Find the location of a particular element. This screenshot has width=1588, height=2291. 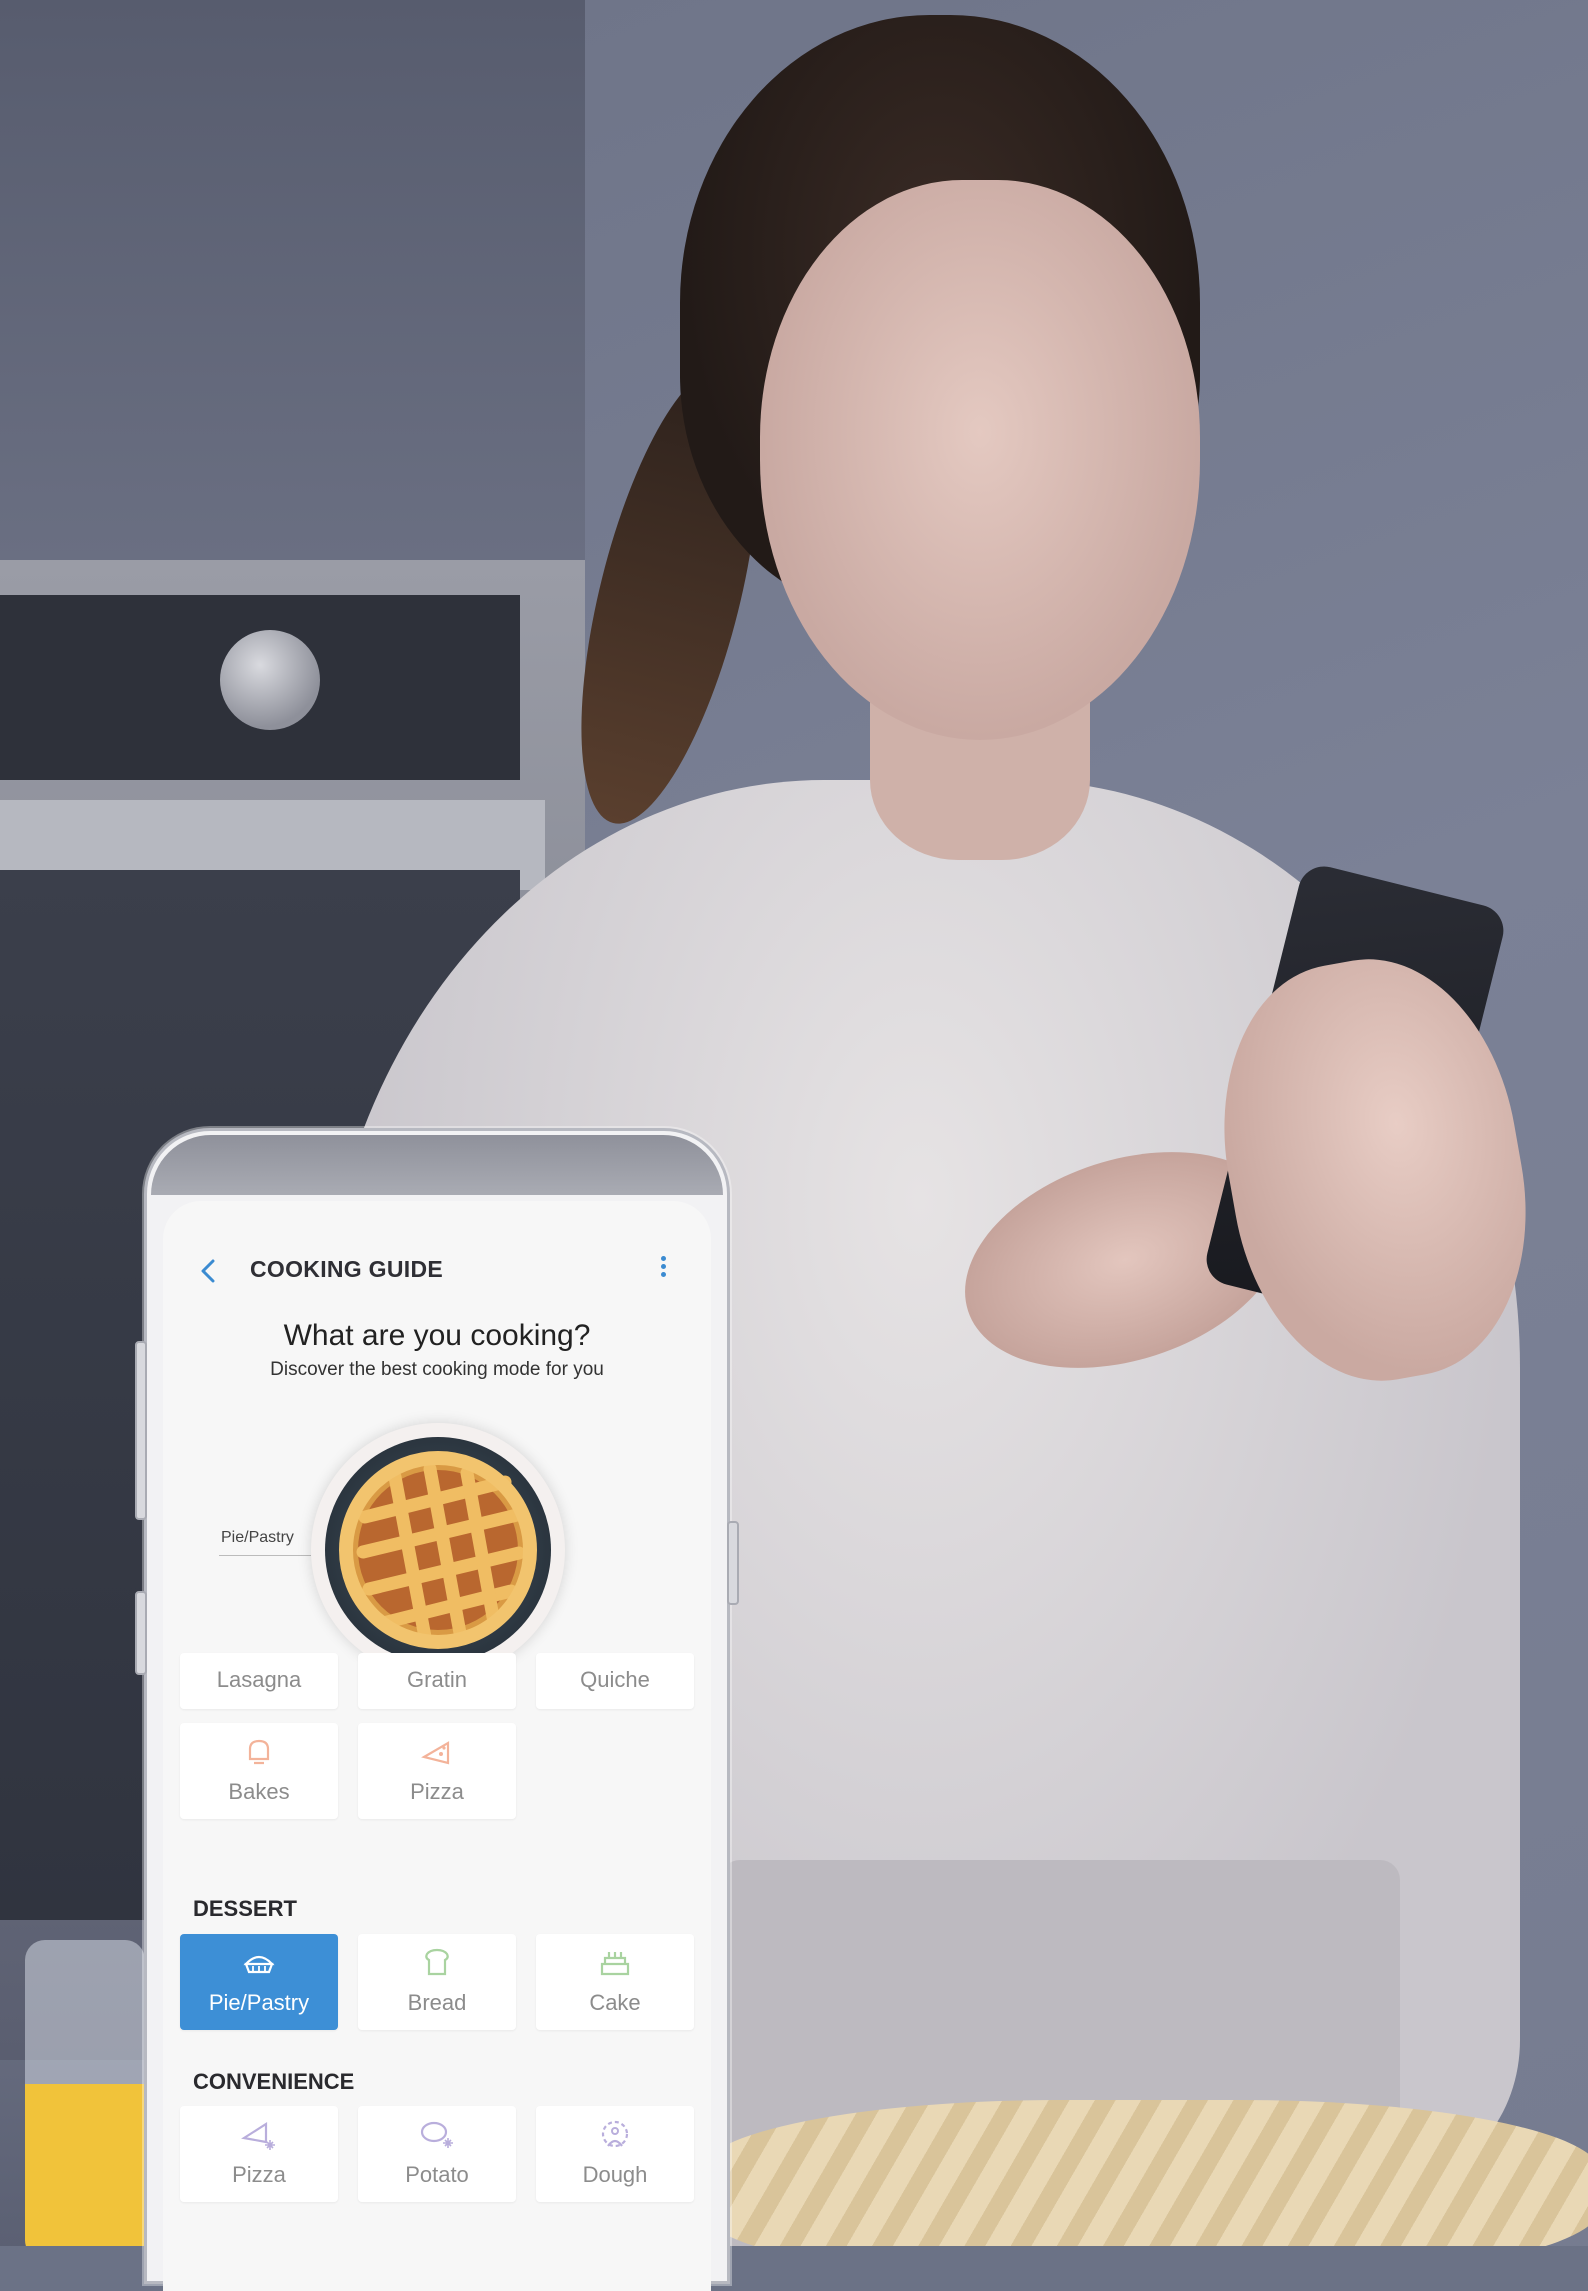

tile-bakes: Bakes is located at coordinates (259, 1771).